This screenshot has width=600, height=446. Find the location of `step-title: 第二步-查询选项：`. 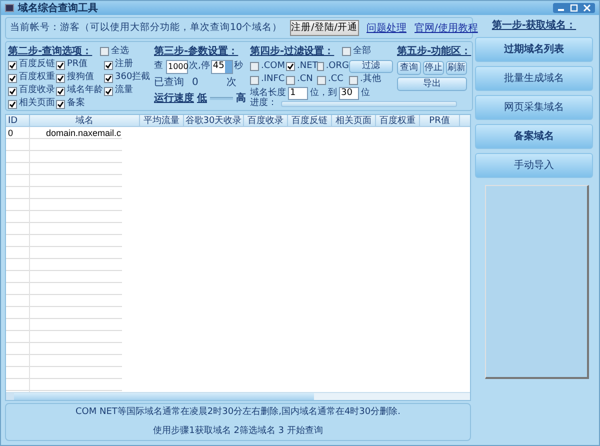

step-title: 第二步-查询选项： is located at coordinates (50, 51).